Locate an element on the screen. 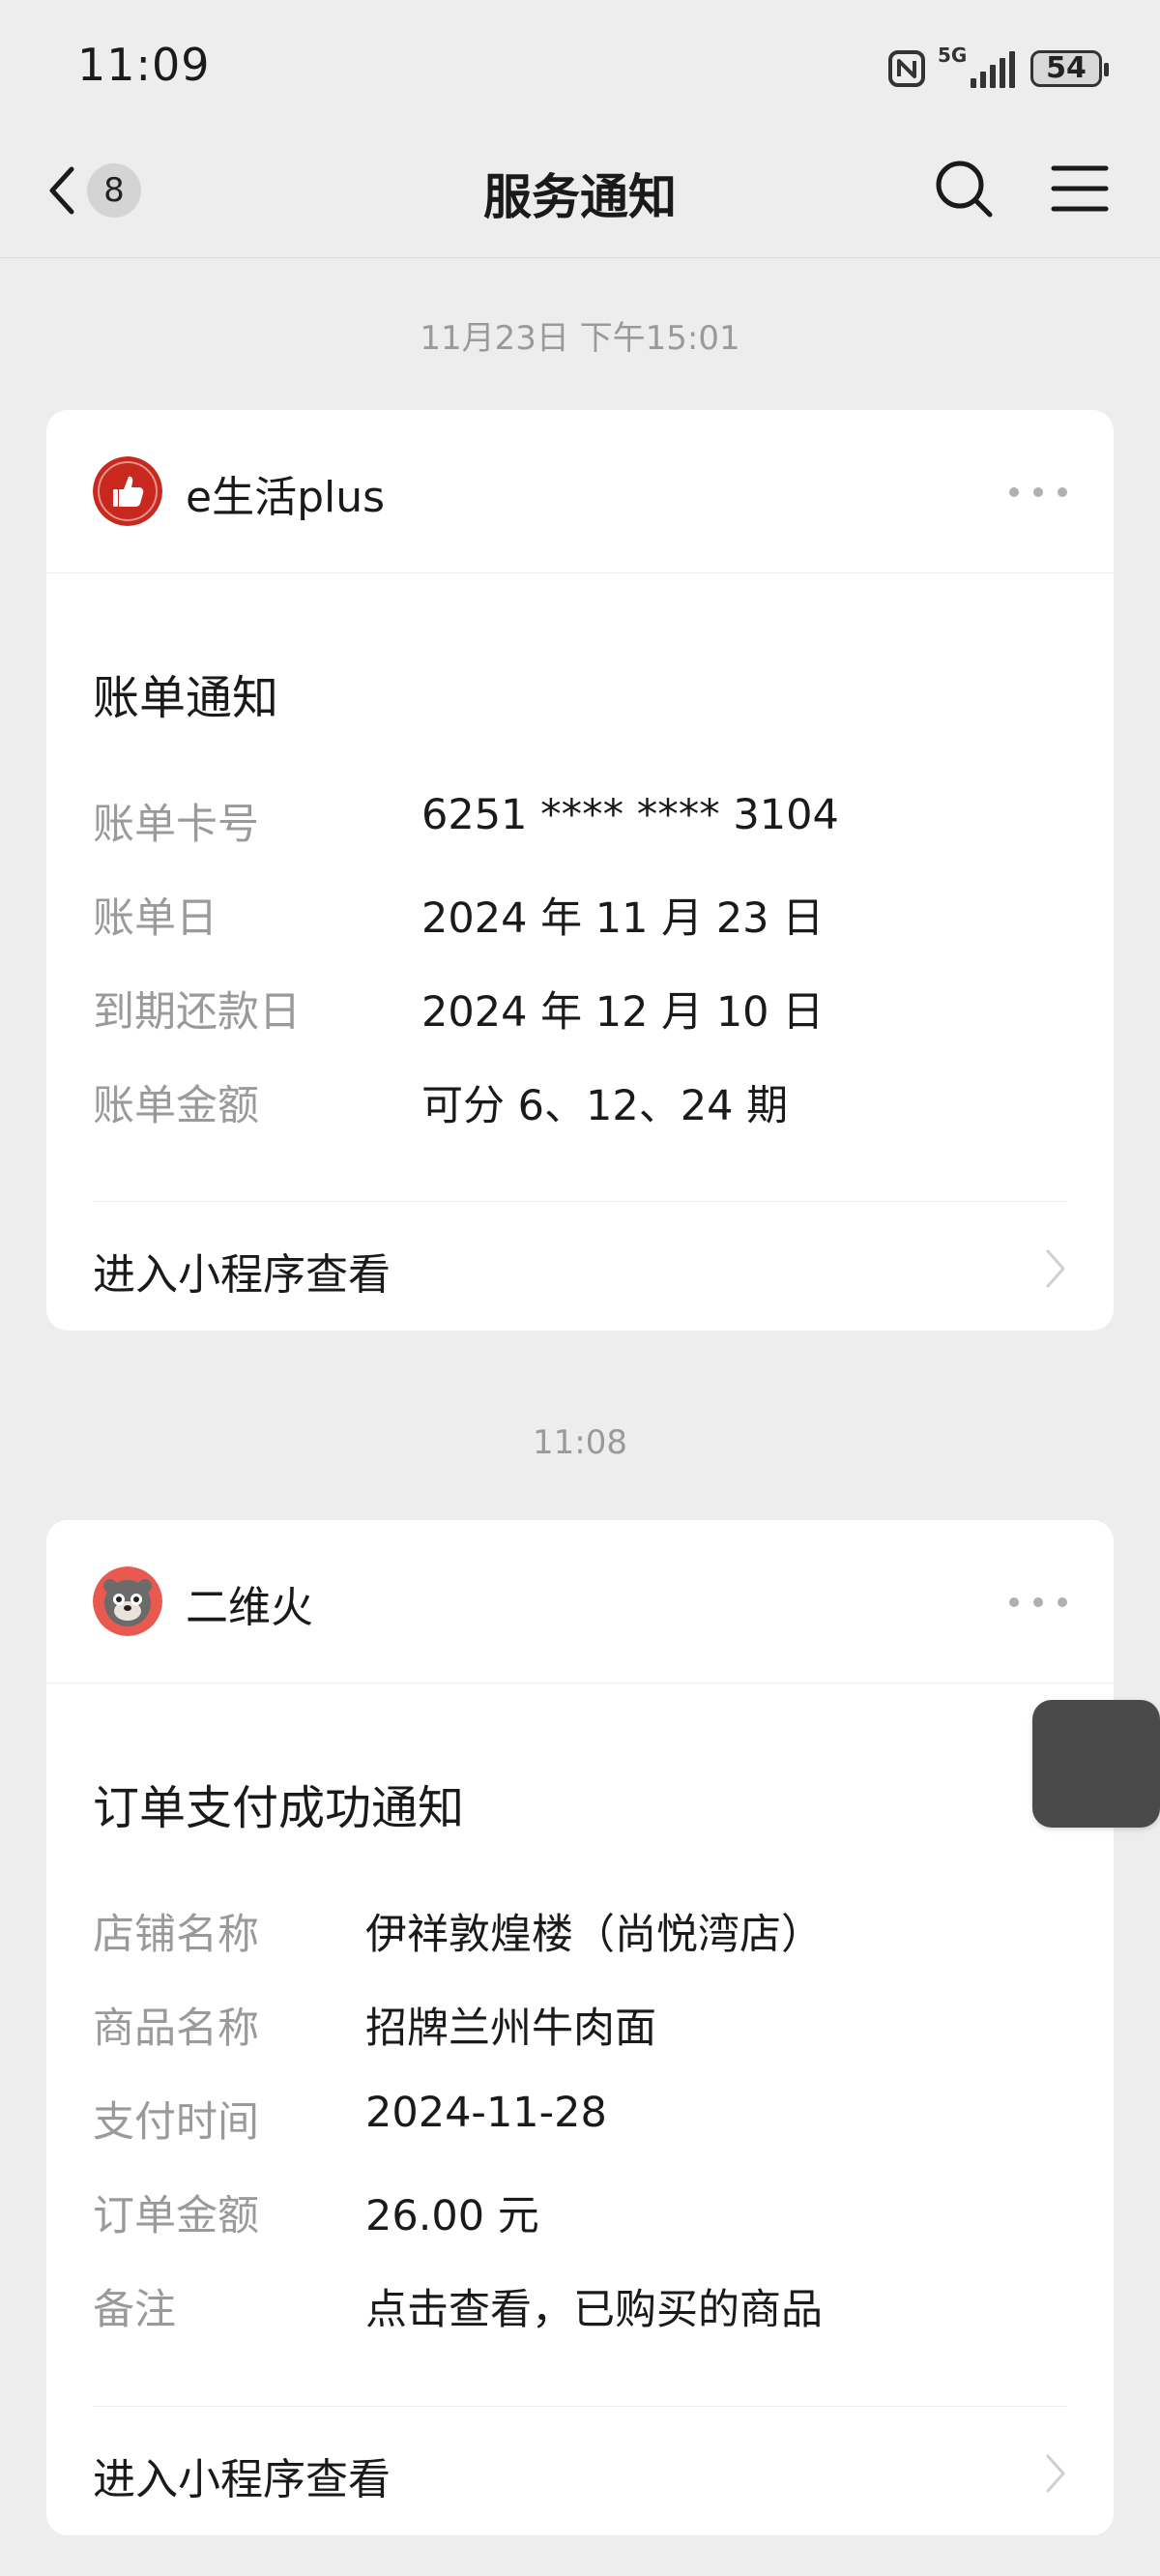 This screenshot has height=2576, width=1160. chevron-left-icon is located at coordinates (62, 190).